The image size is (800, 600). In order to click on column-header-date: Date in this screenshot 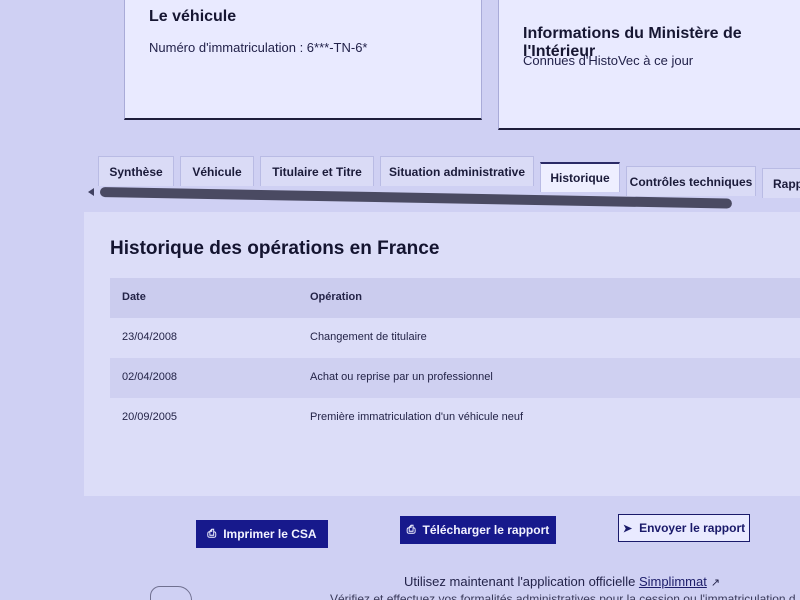, I will do `click(134, 297)`.